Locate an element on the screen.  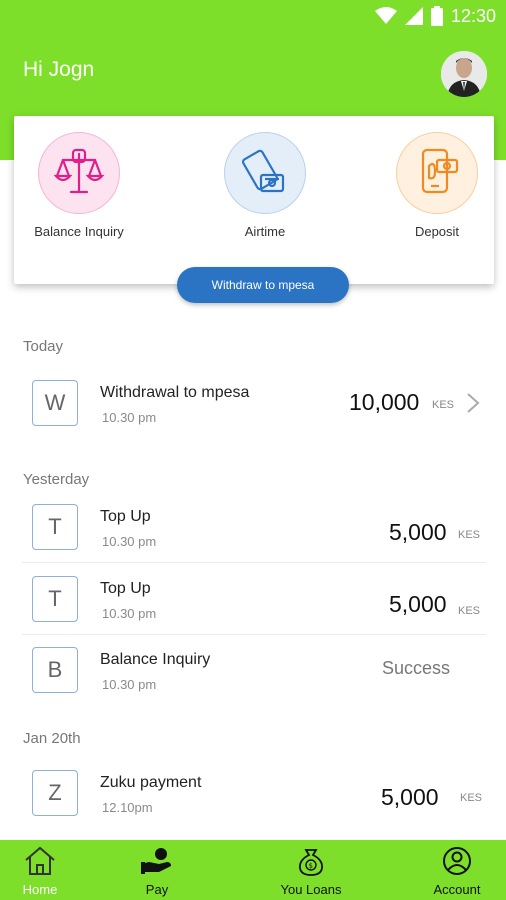
greeting-text: Hi Jogn is located at coordinates (59, 69).